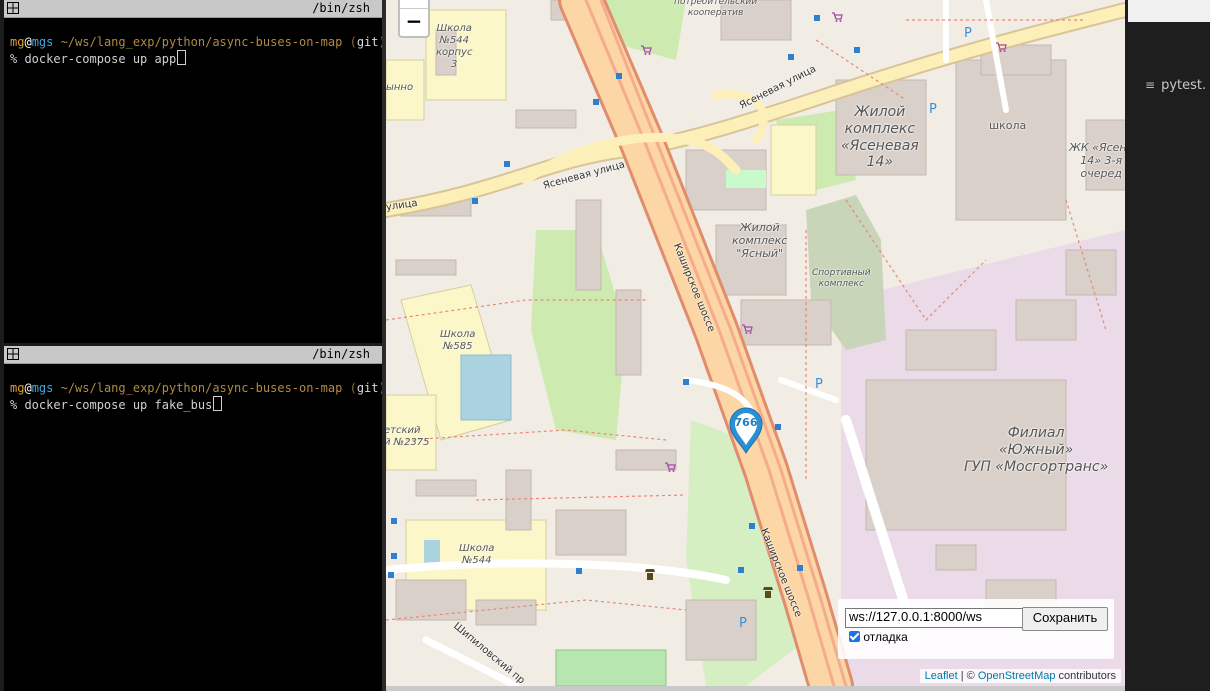  Describe the element at coordinates (716, 9) in the screenshot. I see `map-label: потребительский кооператив` at that location.